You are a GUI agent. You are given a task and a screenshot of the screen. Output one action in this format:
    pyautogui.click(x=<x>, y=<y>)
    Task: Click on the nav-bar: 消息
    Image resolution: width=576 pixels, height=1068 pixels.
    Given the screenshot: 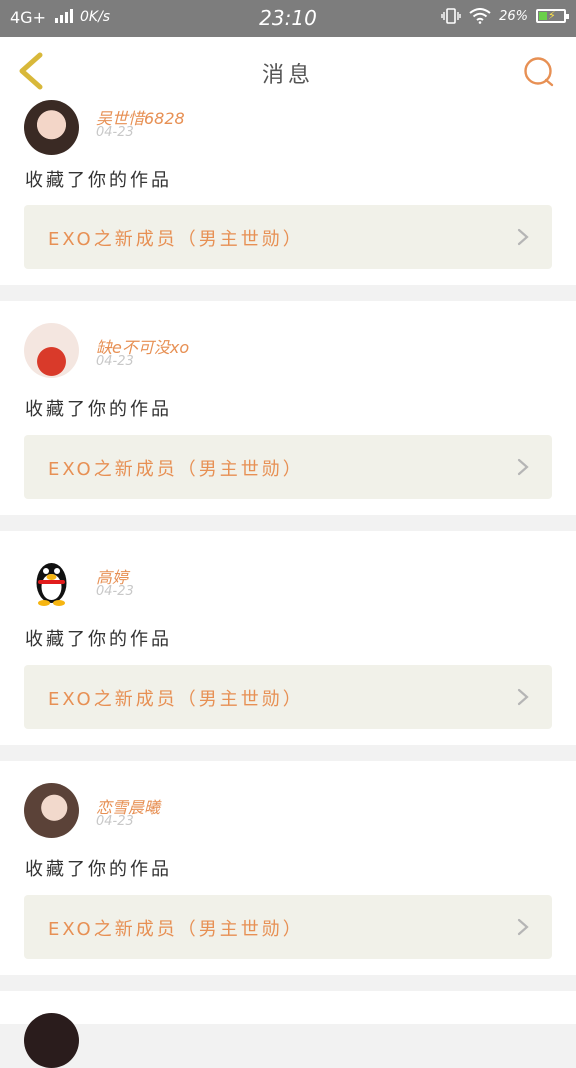 What is the action you would take?
    pyautogui.click(x=288, y=72)
    